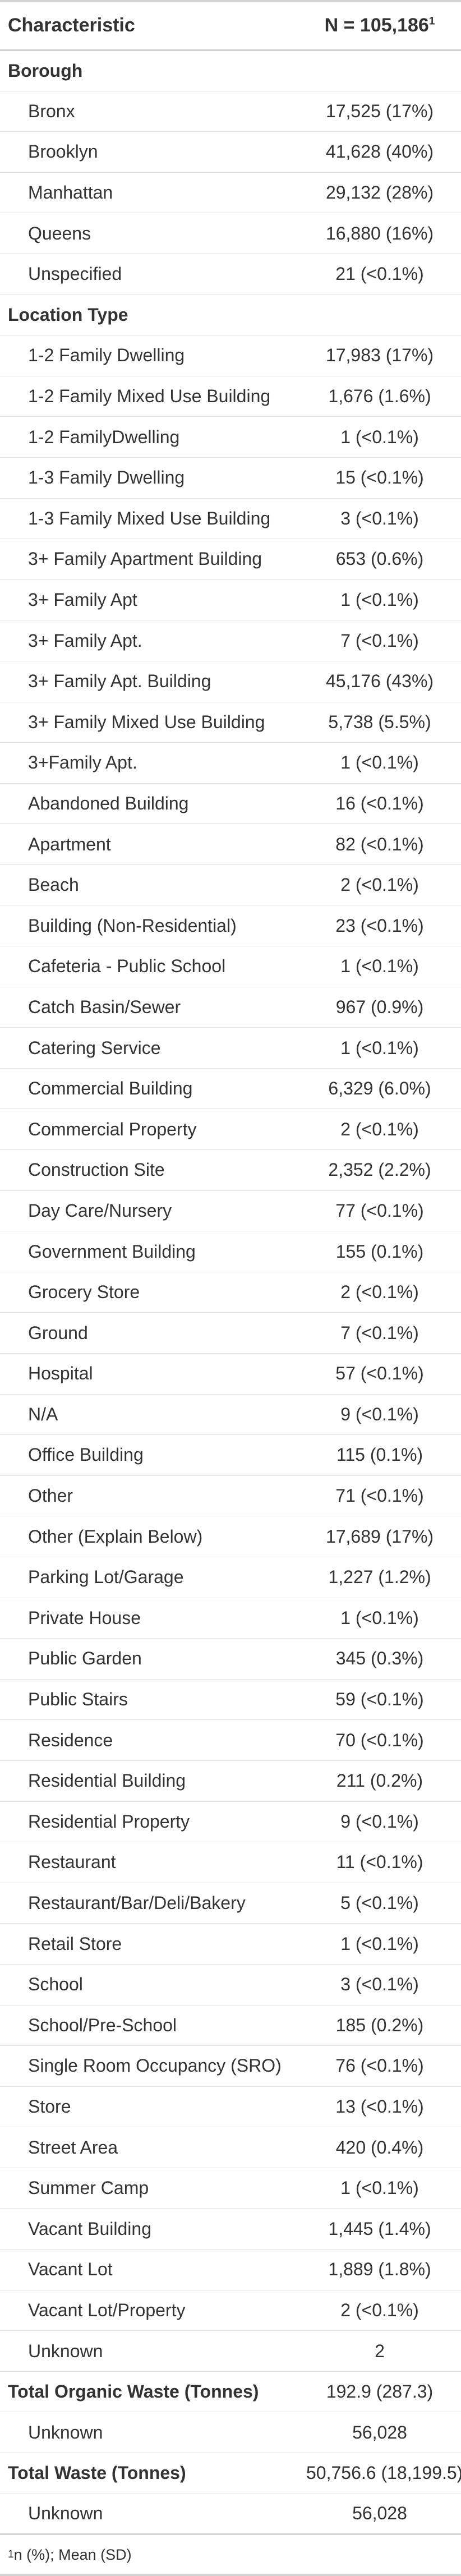 The width and height of the screenshot is (461, 2576). Describe the element at coordinates (231, 1863) in the screenshot. I see `table-row: Restaurant 11 (<0.1%)` at that location.